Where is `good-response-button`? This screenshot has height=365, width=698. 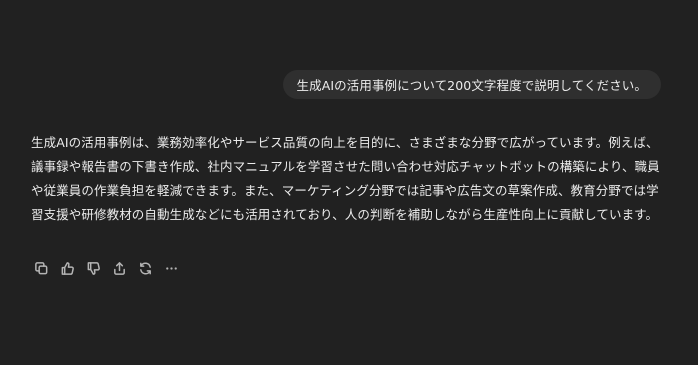 good-response-button is located at coordinates (67, 268).